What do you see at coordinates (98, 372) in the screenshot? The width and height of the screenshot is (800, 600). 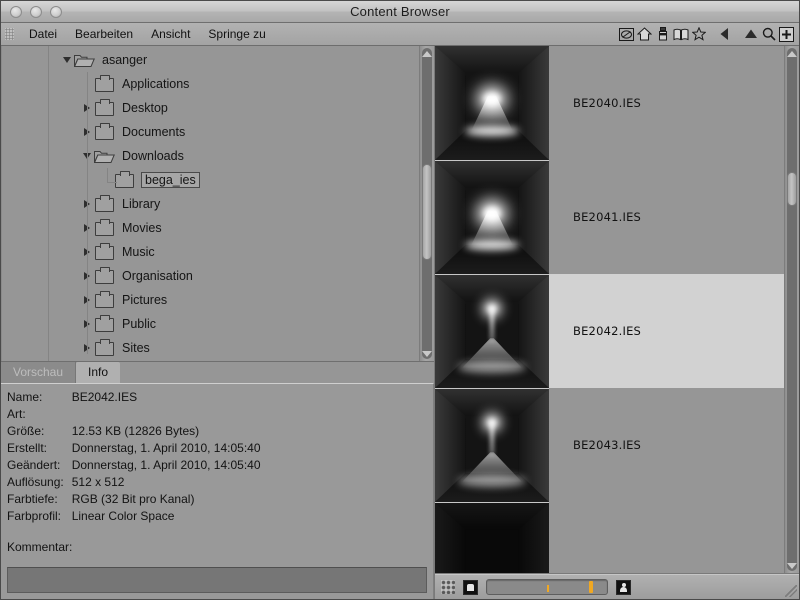 I see `tab-info: Info` at bounding box center [98, 372].